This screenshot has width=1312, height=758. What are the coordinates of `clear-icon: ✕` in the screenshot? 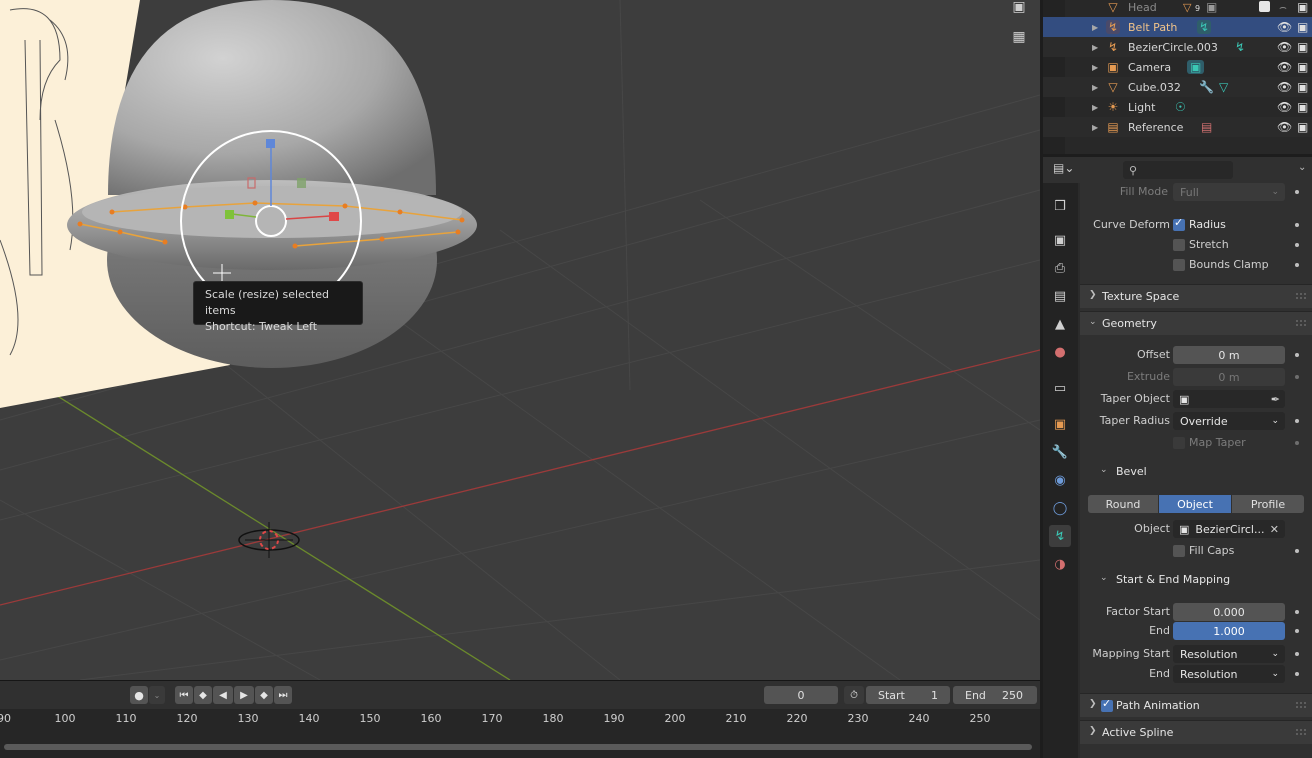 It's located at (1274, 529).